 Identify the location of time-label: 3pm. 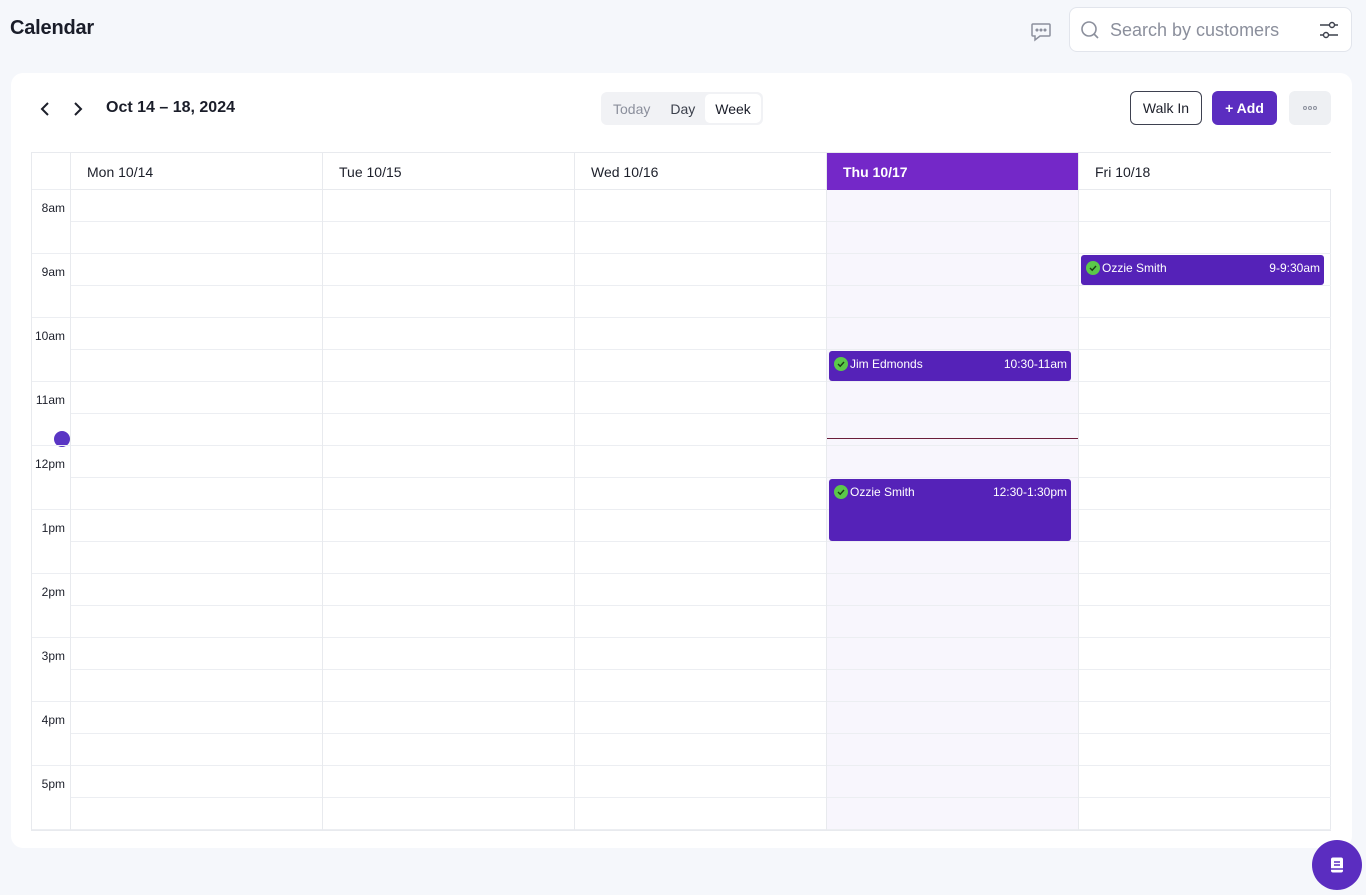
(53, 656).